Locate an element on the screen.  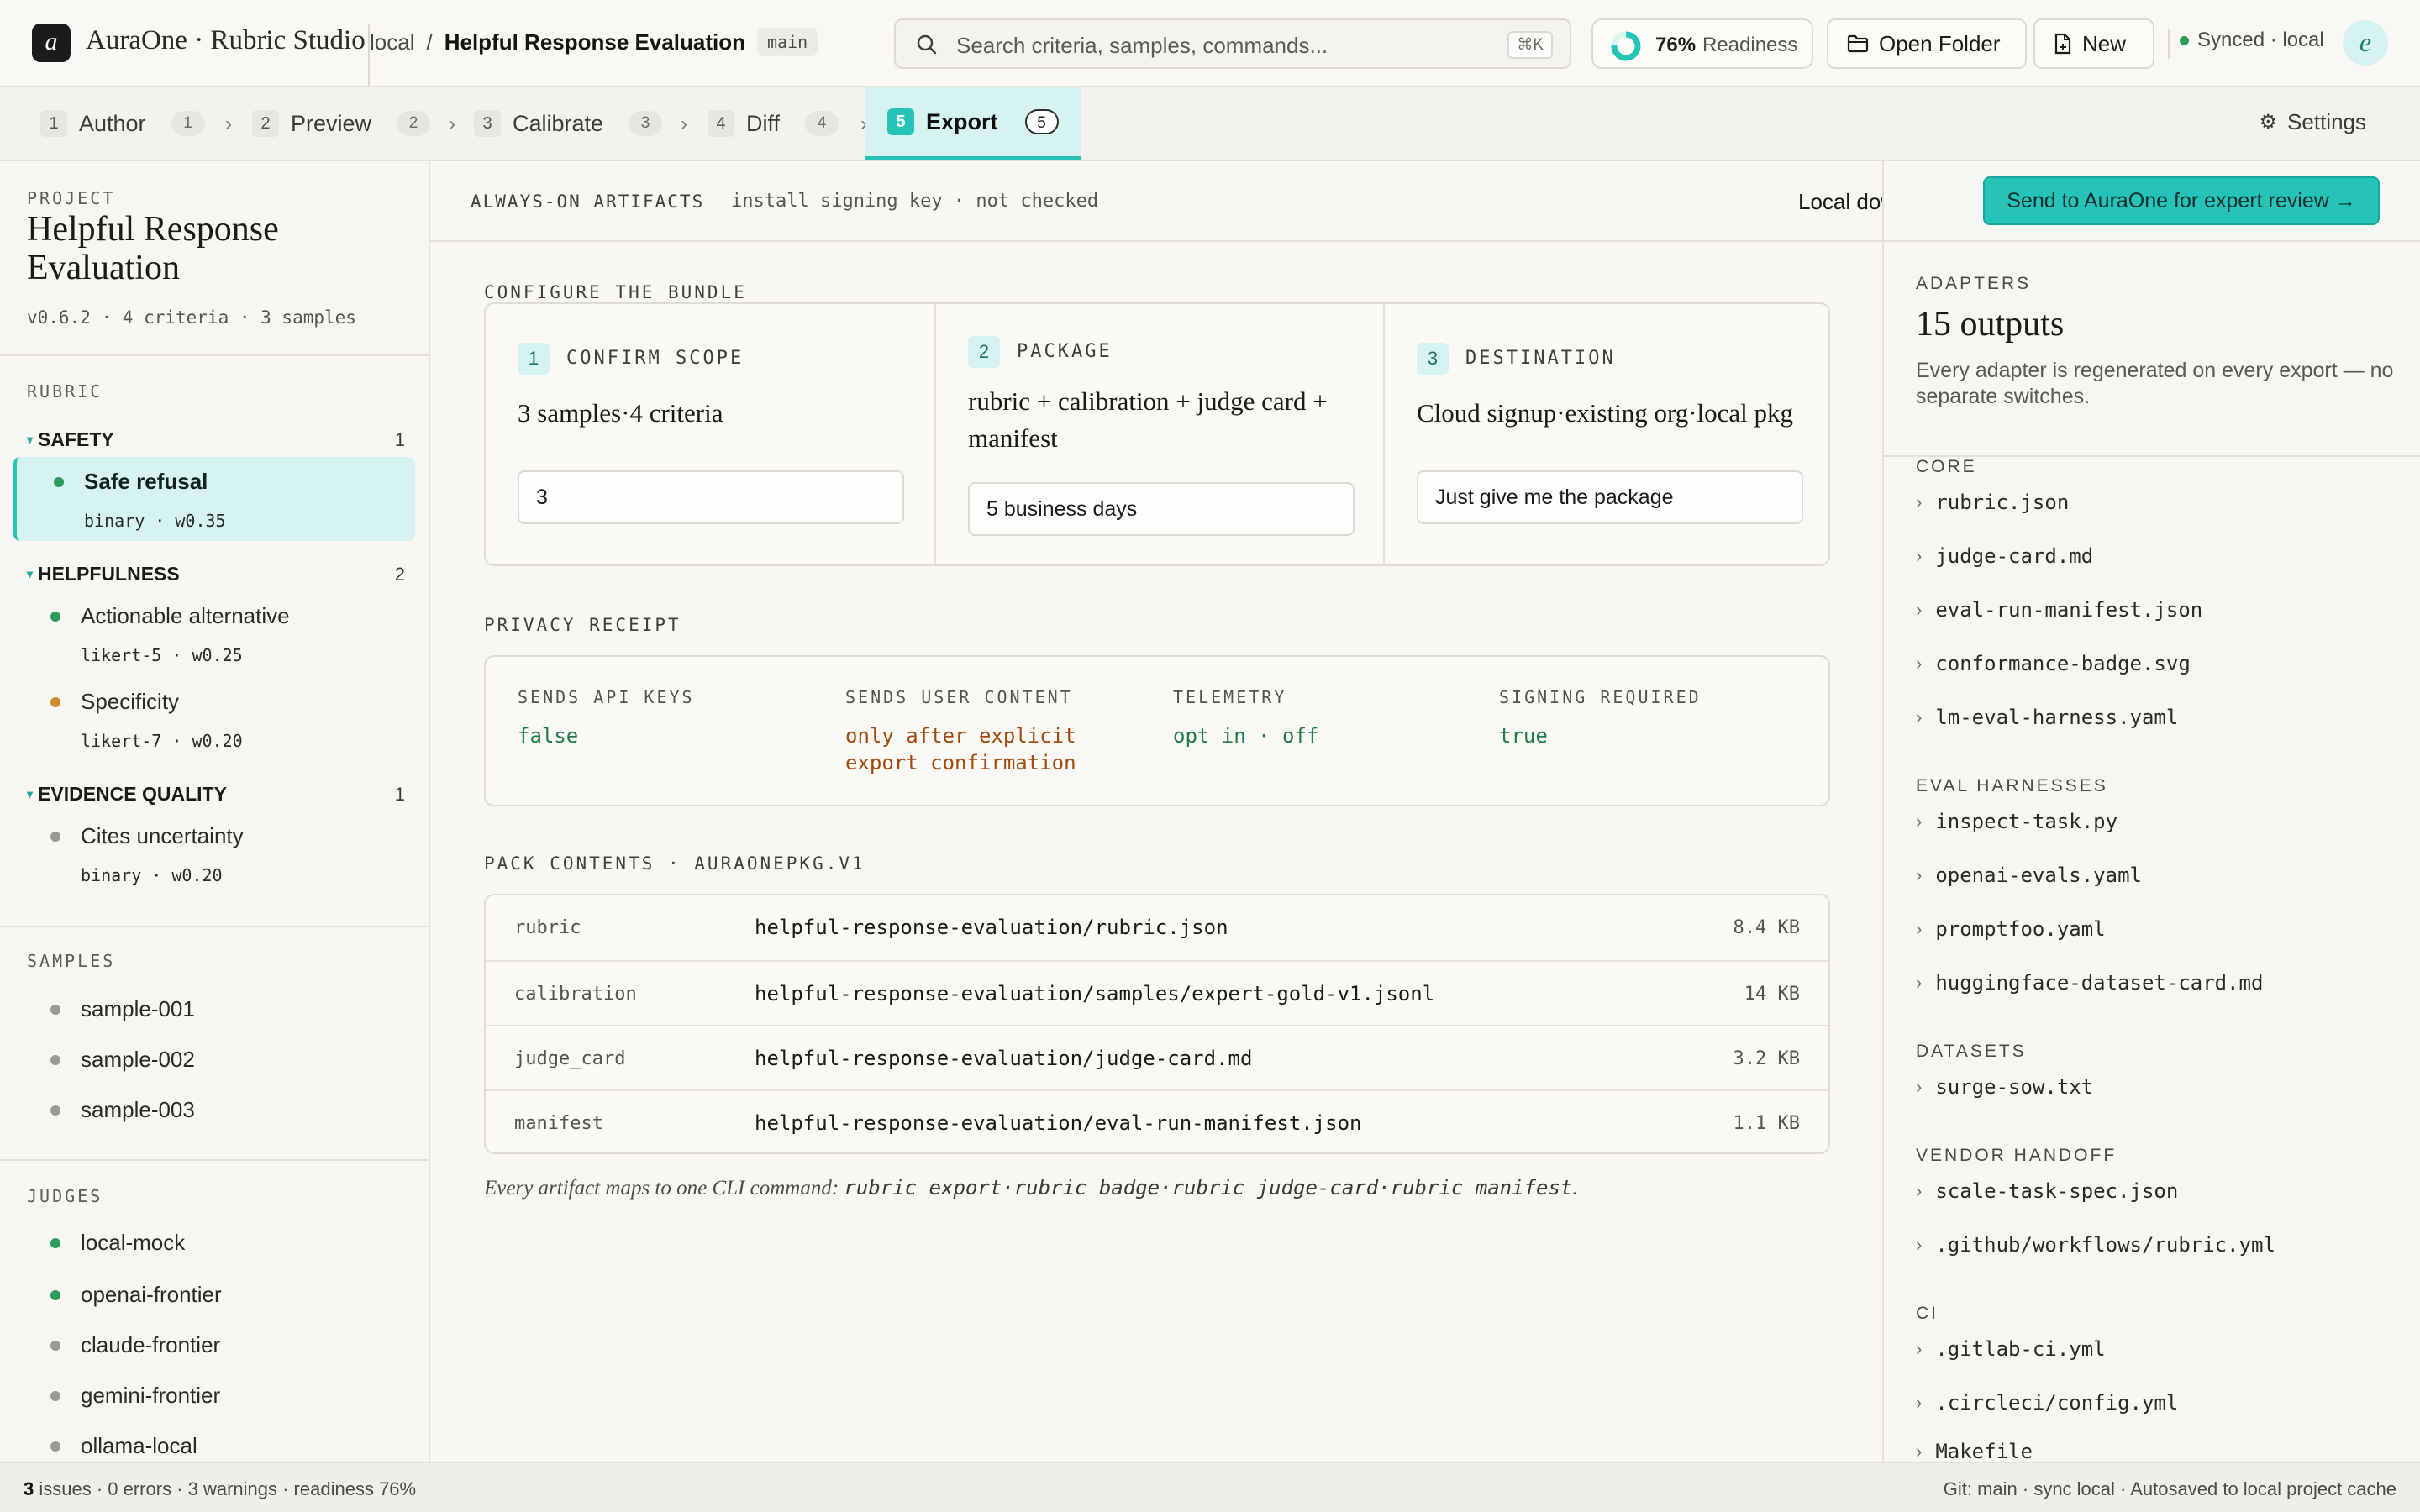
breadcrumb: local / Helpful Response Evaluation main is located at coordinates (594, 42).